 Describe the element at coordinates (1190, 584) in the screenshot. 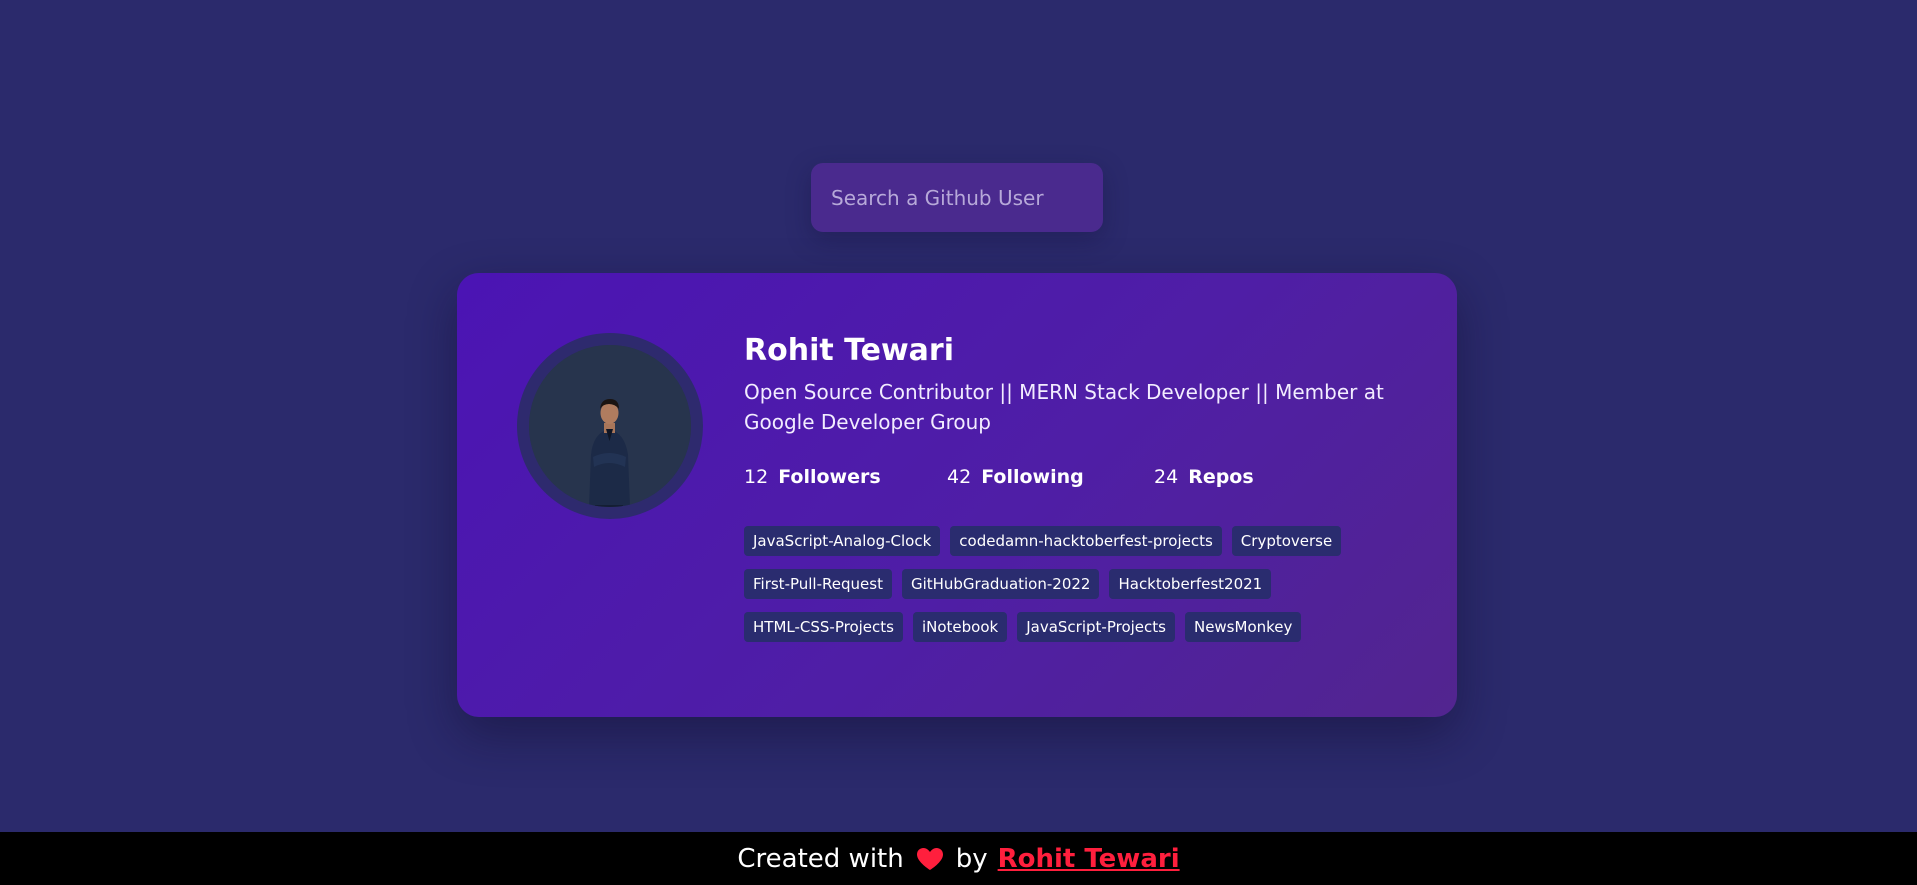

I see `repo-badge-hacktoberfest2021: Hacktoberfest2021` at that location.